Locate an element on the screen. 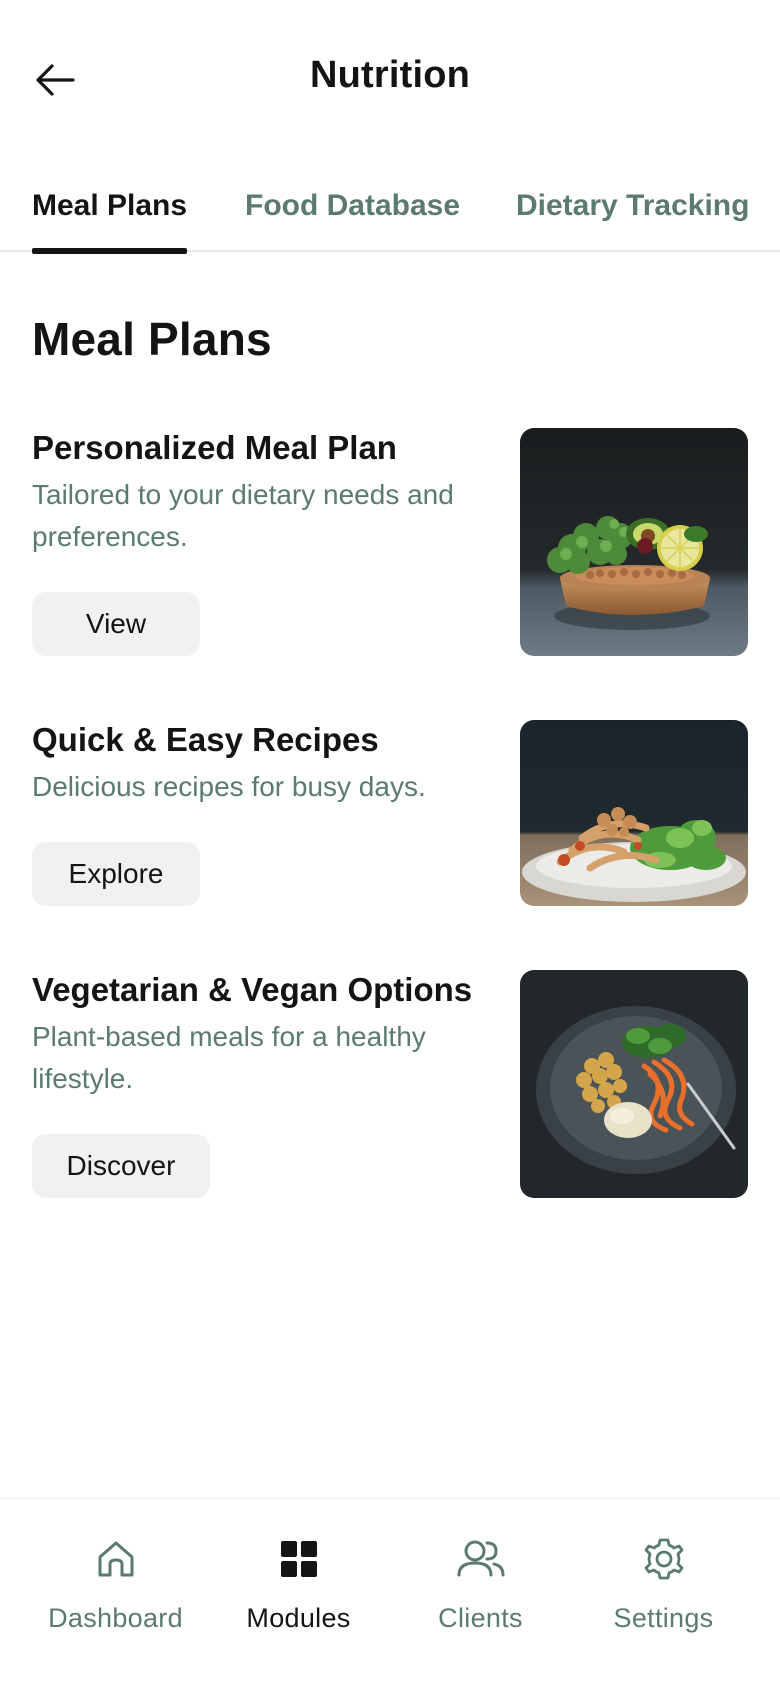 This screenshot has height=1688, width=780. card-description: Delicious recipes for busy days. is located at coordinates (229, 786).